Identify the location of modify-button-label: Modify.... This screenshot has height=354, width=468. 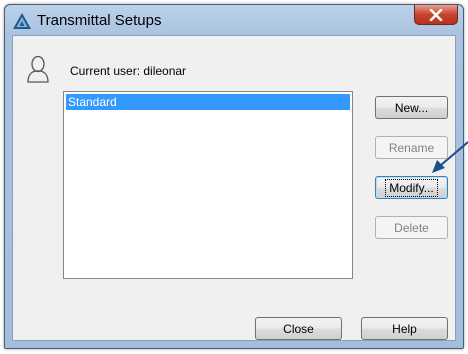
(411, 187).